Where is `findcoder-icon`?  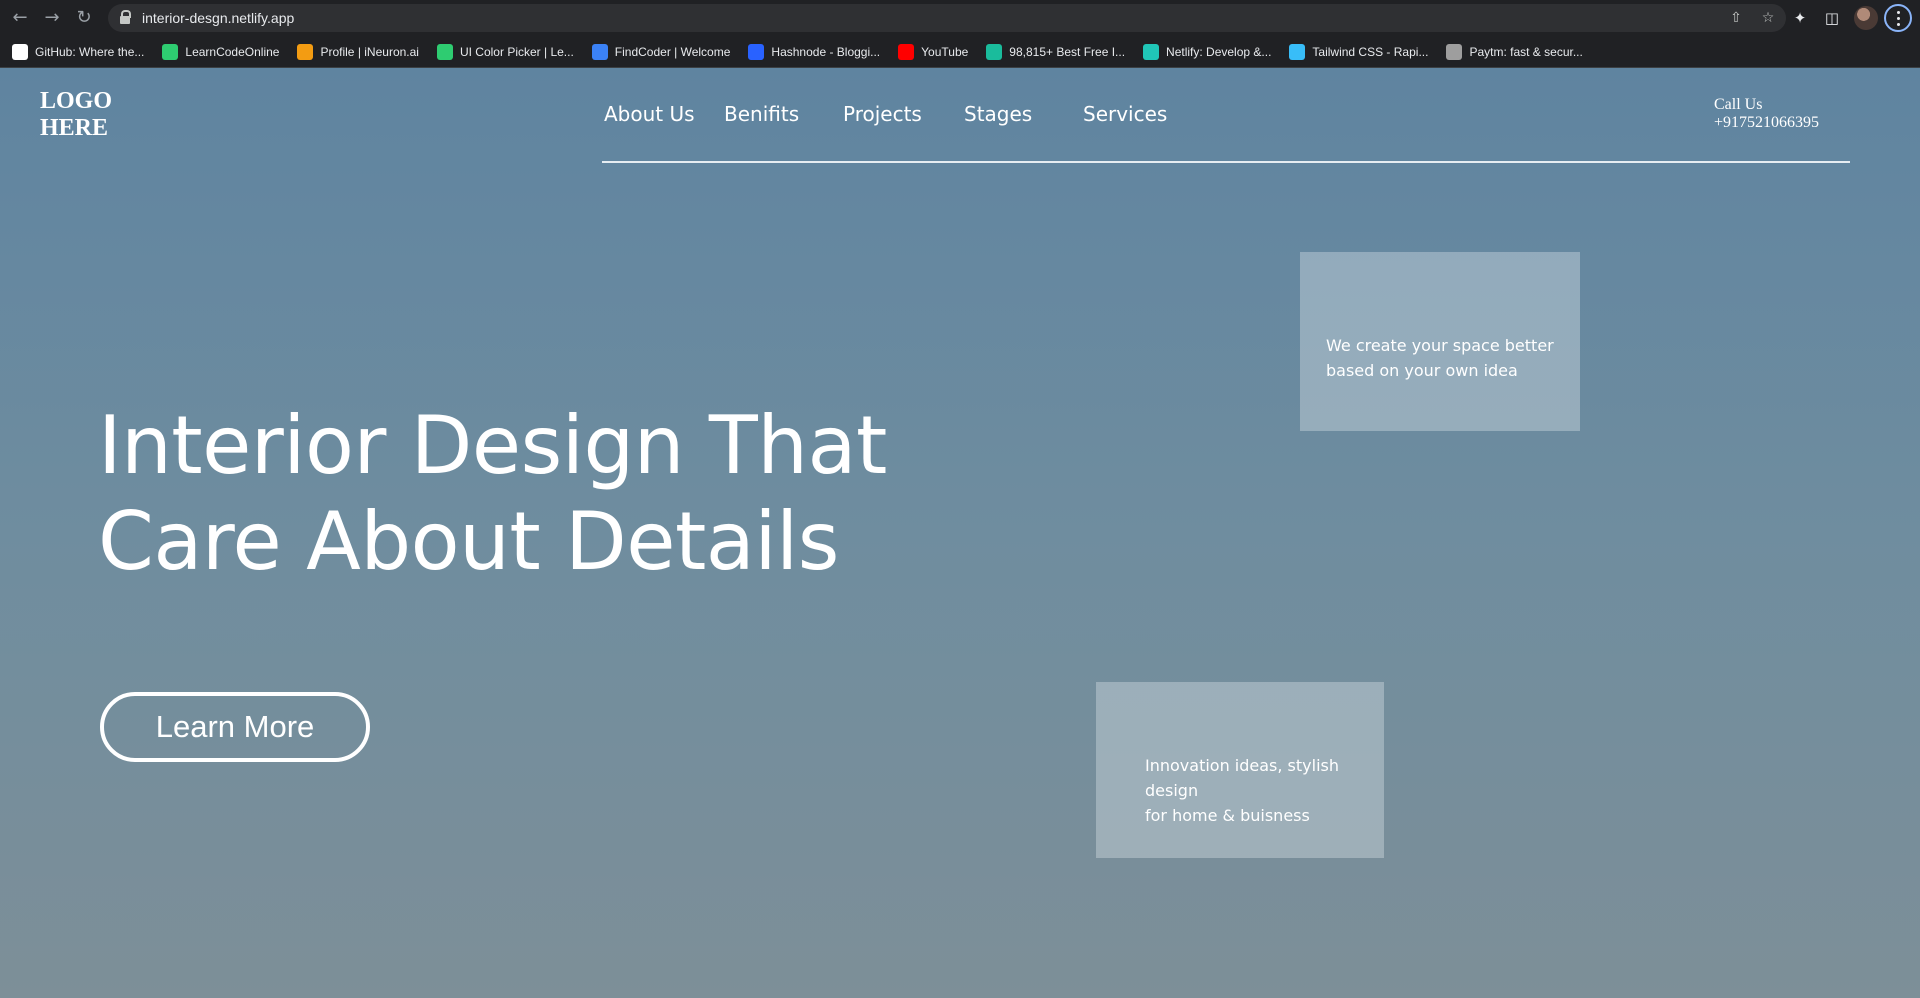
findcoder-icon is located at coordinates (599, 51).